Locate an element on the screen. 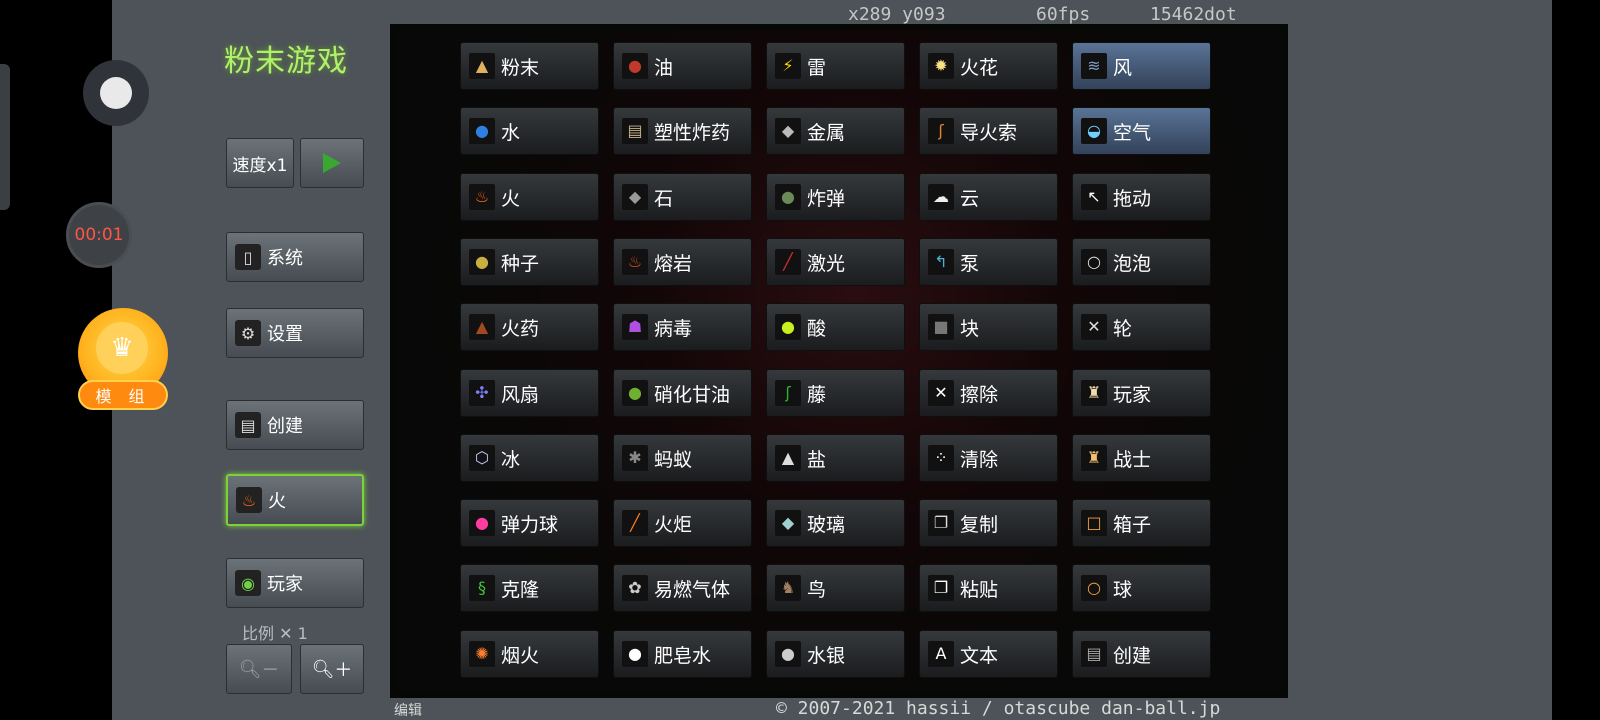 The height and width of the screenshot is (720, 1600). element-button: ʃ 导火索 is located at coordinates (988, 131).